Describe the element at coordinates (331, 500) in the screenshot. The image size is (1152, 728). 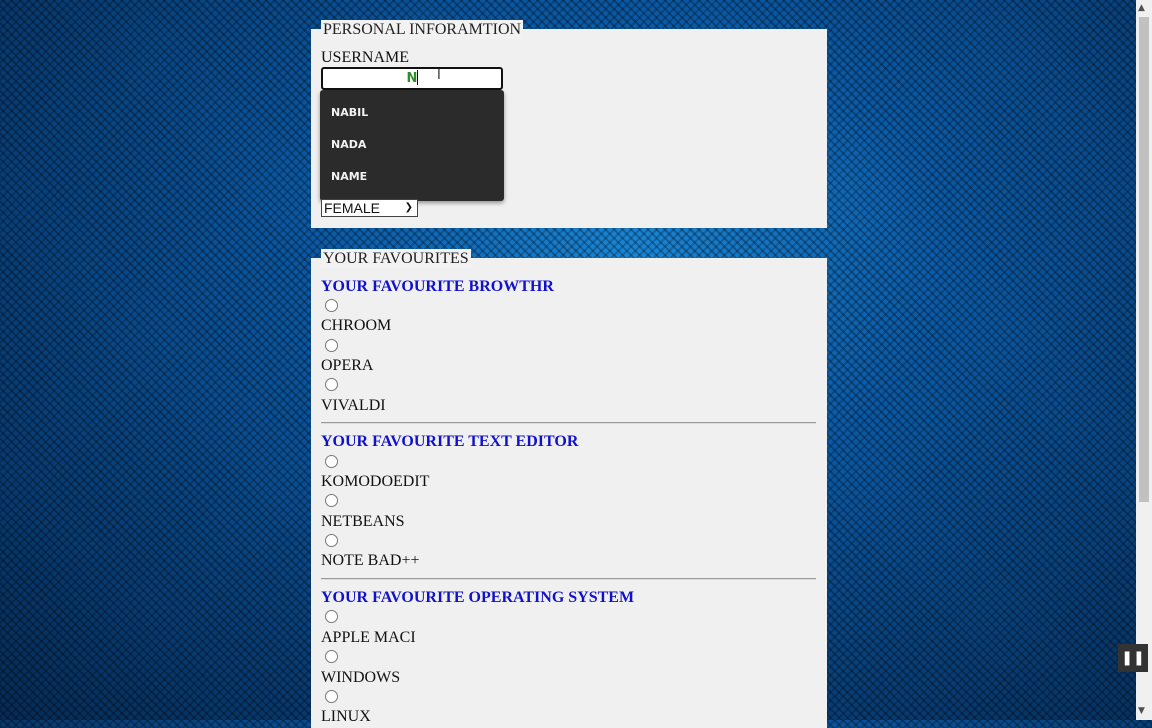
I see `radio-netbeans` at that location.